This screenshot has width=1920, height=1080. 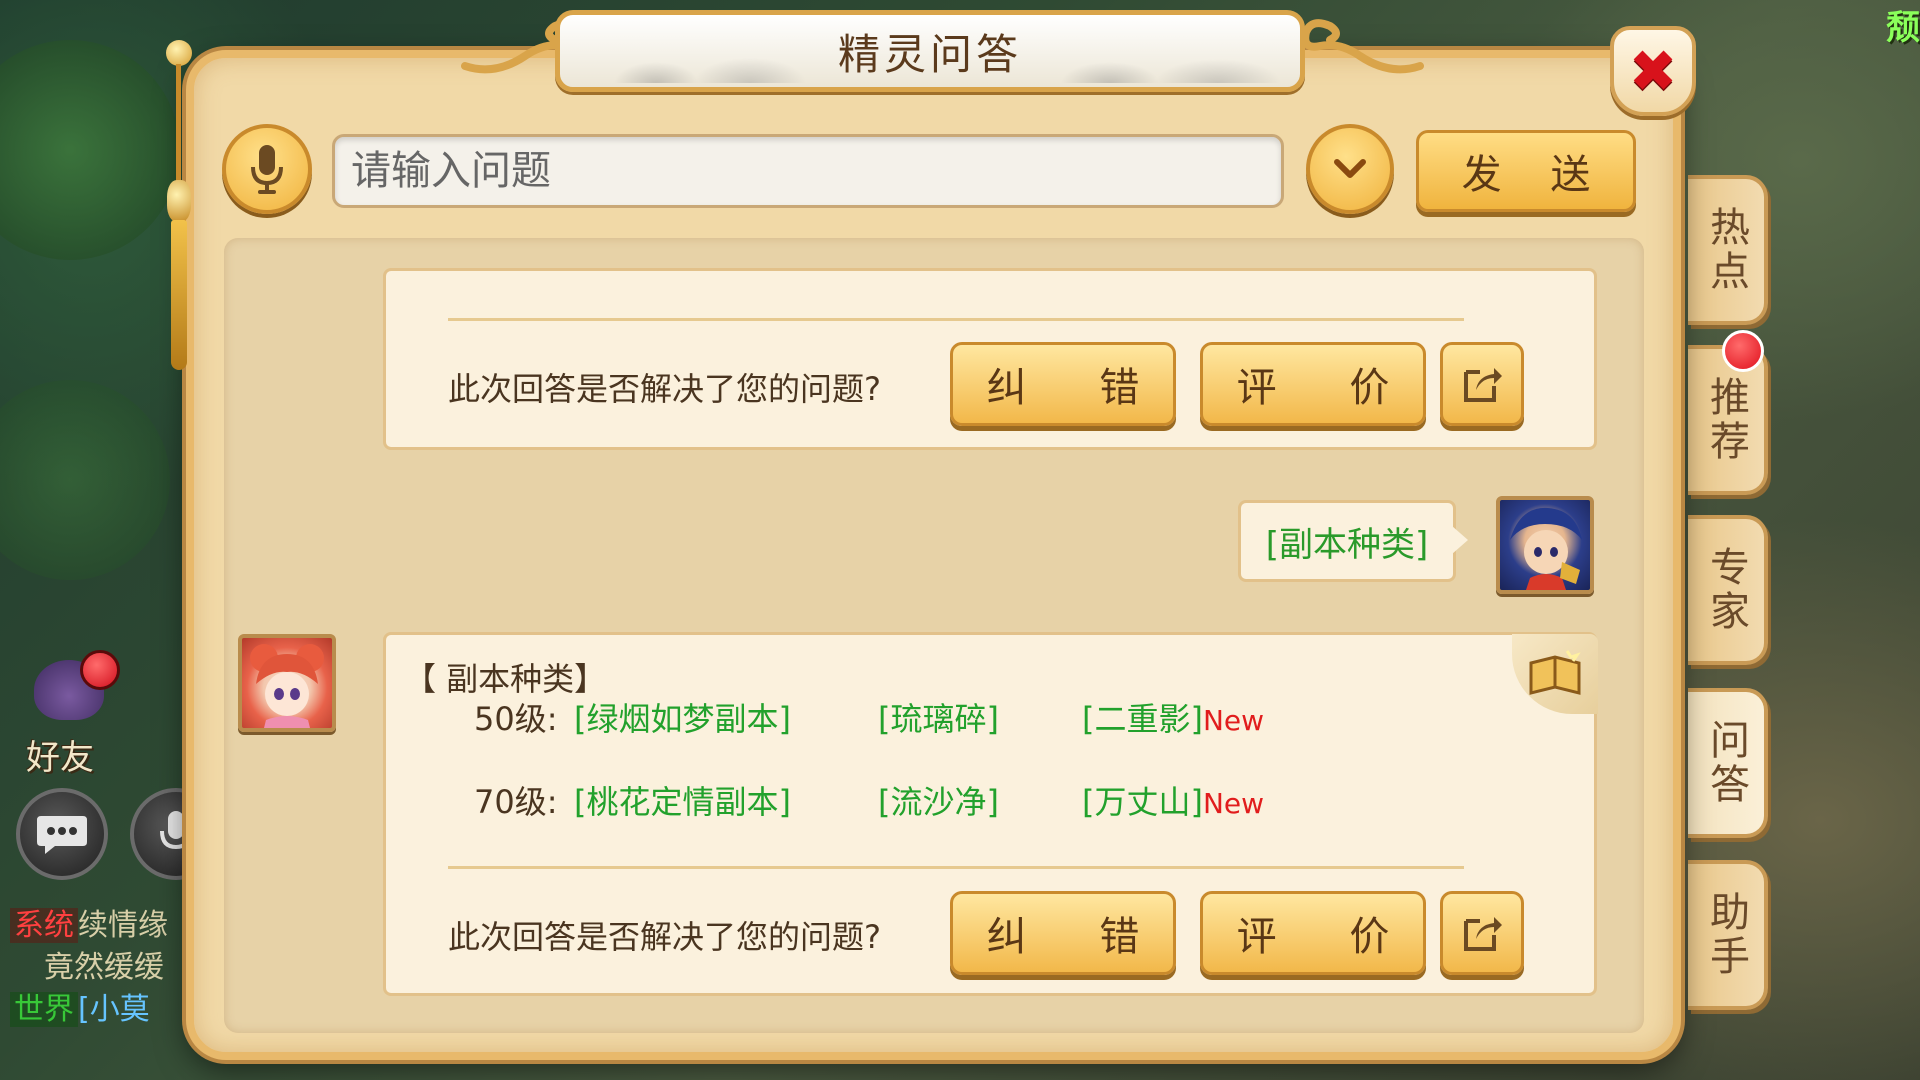 What do you see at coordinates (114, 1009) in the screenshot?
I see `chat-text: [小莫` at bounding box center [114, 1009].